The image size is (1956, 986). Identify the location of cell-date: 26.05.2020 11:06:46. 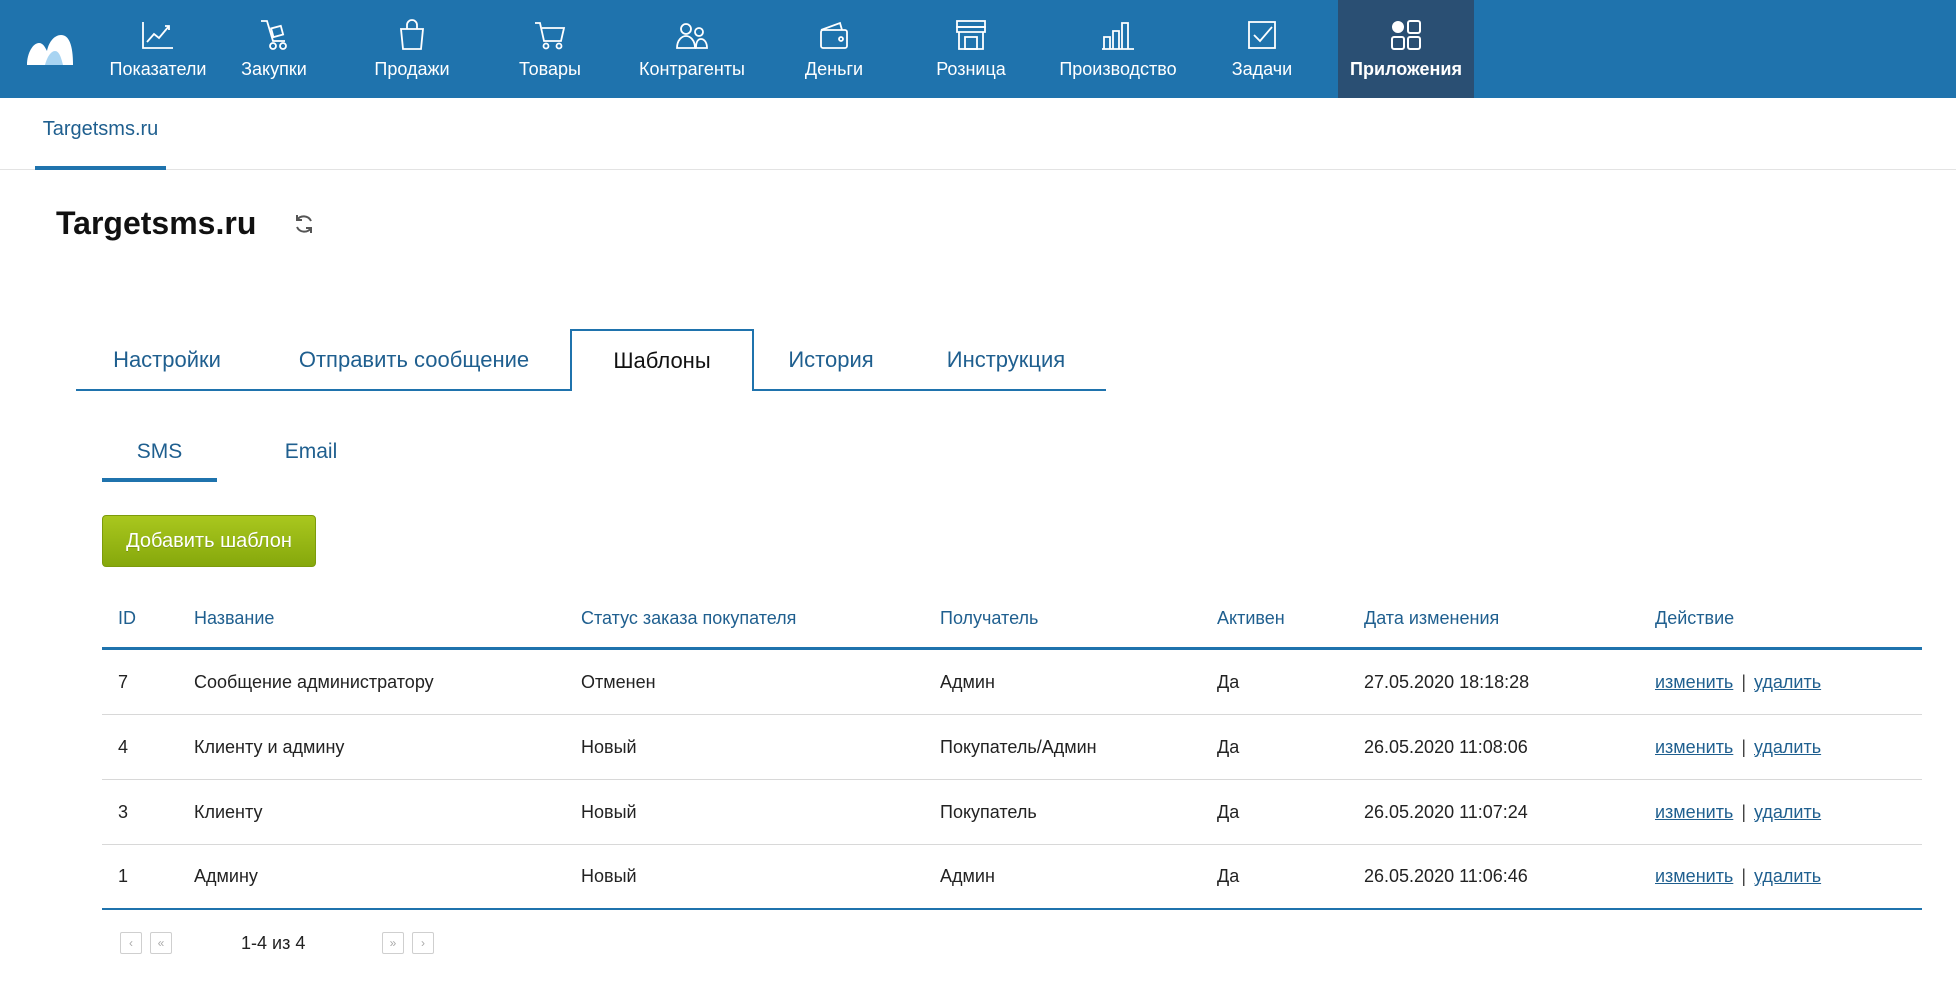
(1446, 876).